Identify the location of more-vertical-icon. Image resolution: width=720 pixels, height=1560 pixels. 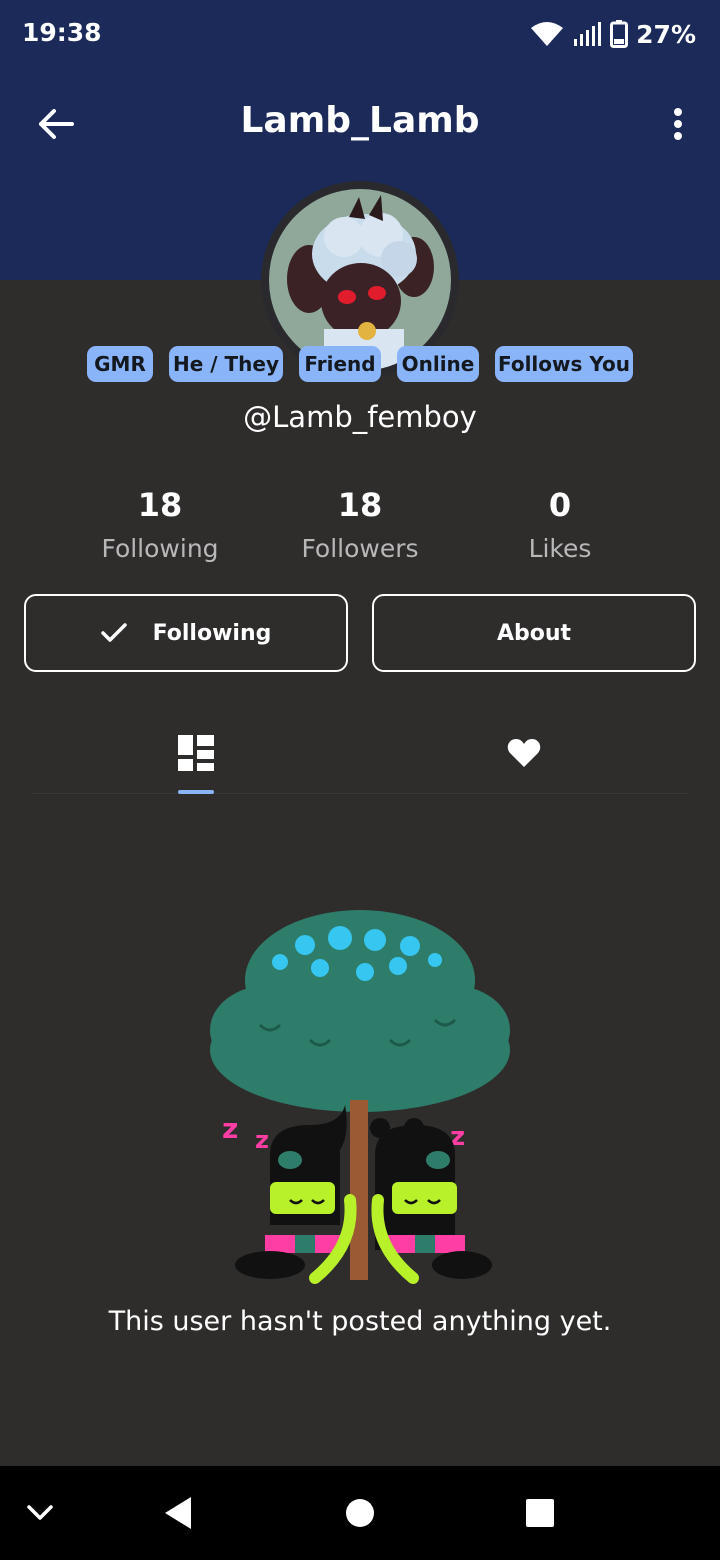
(678, 124).